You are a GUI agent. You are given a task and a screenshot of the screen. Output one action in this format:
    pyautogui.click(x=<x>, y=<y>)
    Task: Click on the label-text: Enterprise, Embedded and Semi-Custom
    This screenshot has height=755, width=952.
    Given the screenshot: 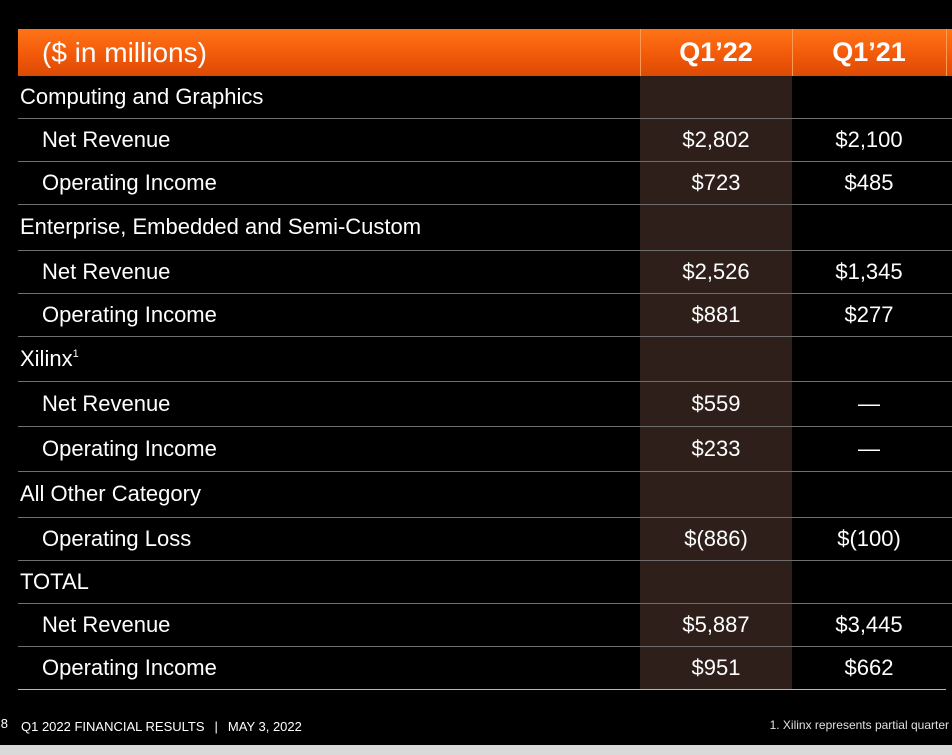 What is the action you would take?
    pyautogui.click(x=221, y=226)
    